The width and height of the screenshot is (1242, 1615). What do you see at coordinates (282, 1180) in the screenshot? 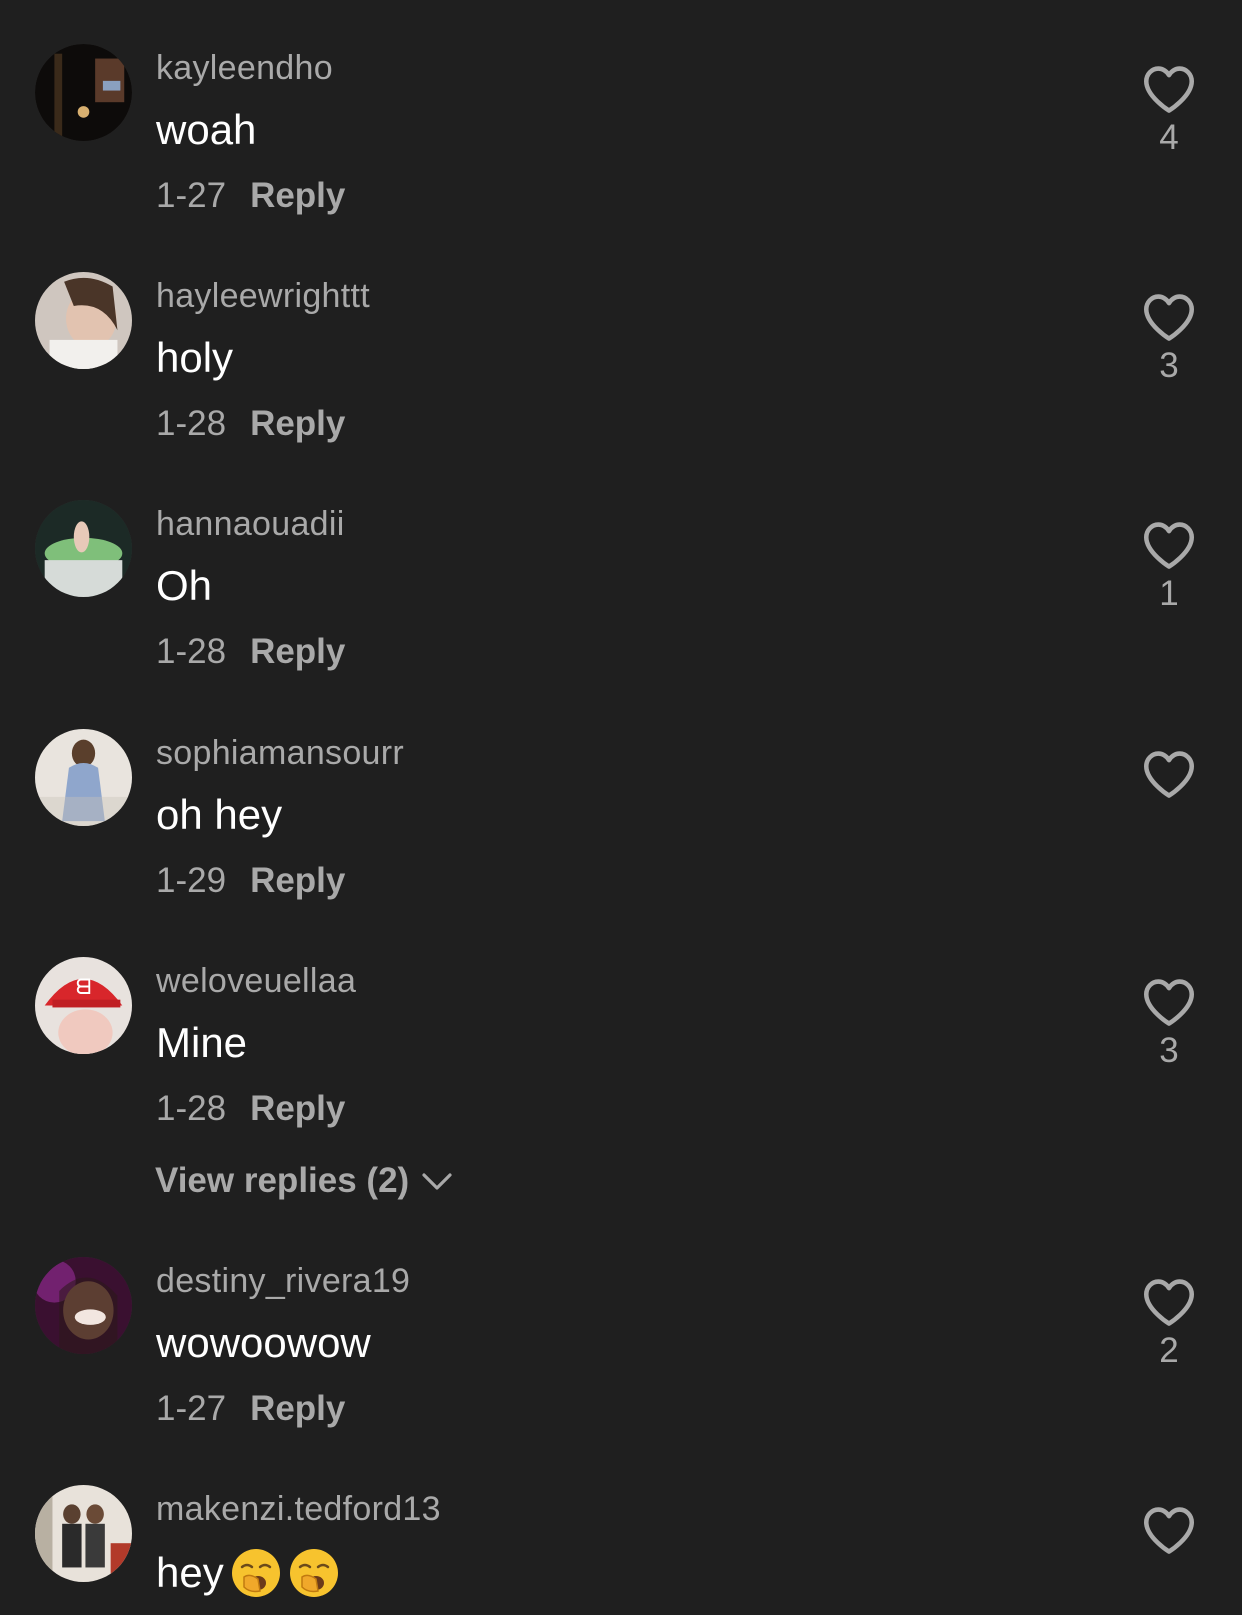
I see `view-replies-label: View replies (2)` at bounding box center [282, 1180].